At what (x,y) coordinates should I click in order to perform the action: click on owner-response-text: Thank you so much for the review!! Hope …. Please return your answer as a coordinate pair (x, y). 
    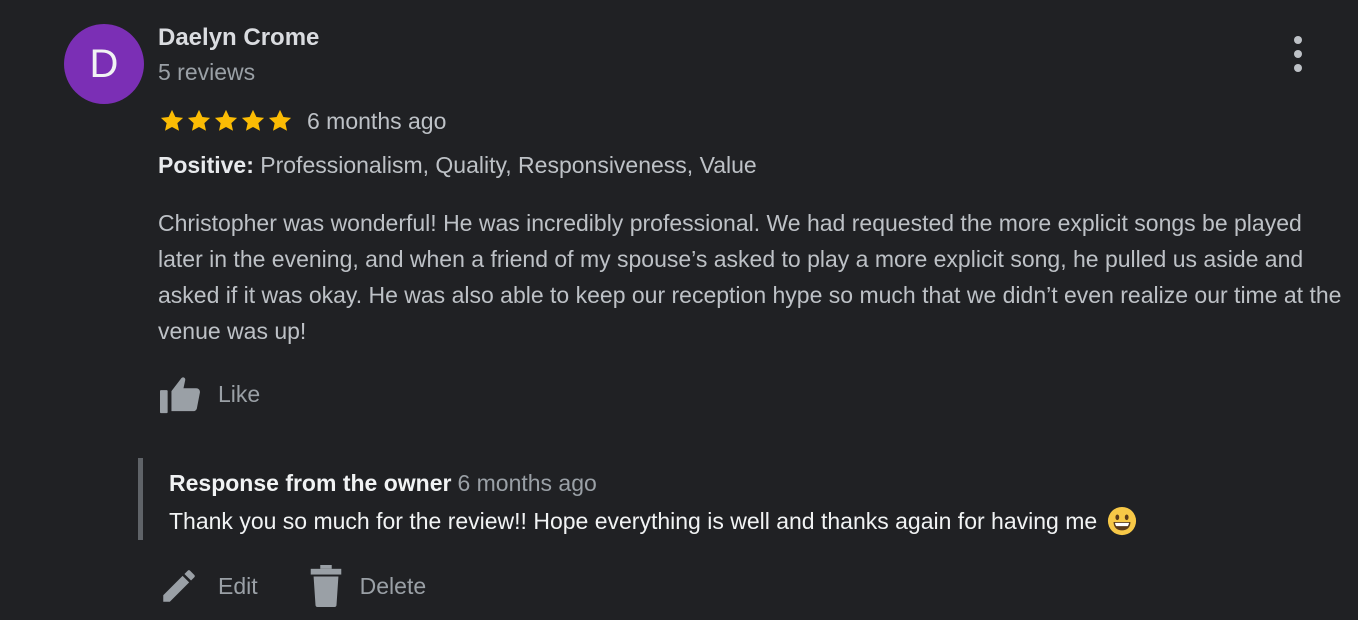
    Looking at the image, I should click on (633, 520).